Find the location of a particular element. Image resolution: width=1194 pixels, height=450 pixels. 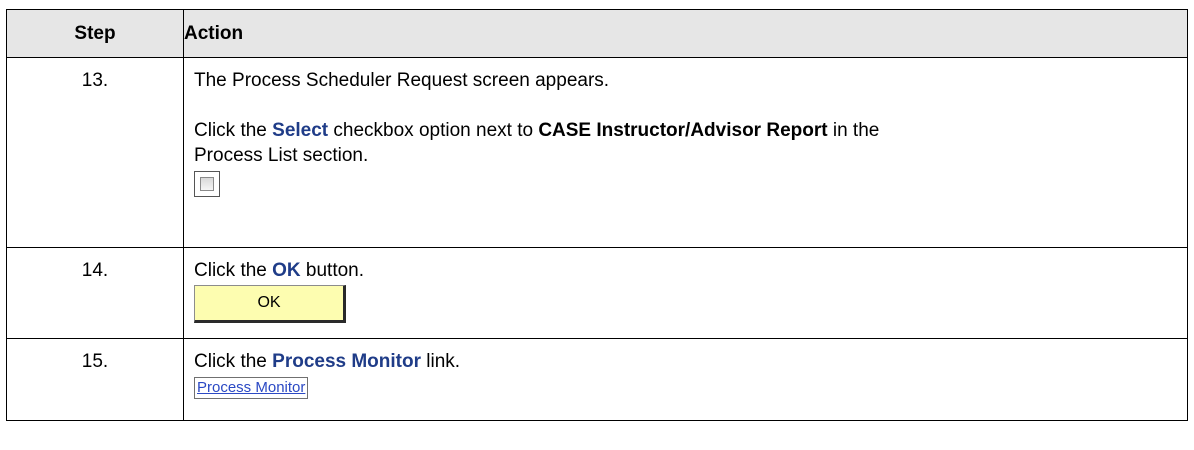

process-monitor-link: Process Monitor is located at coordinates (251, 388).